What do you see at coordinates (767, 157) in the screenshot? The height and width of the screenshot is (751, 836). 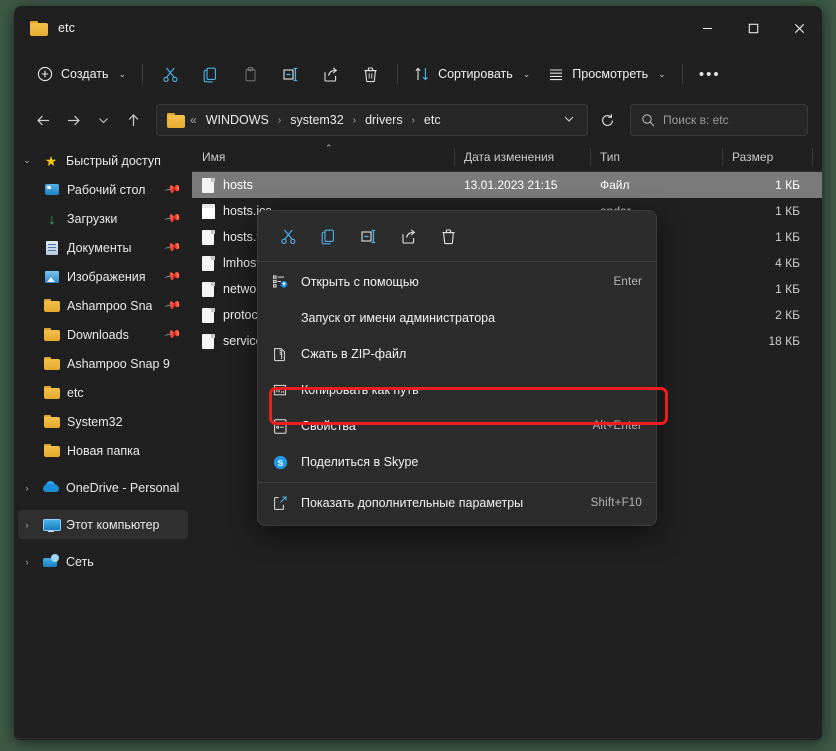 I see `column-header-size: Размер` at bounding box center [767, 157].